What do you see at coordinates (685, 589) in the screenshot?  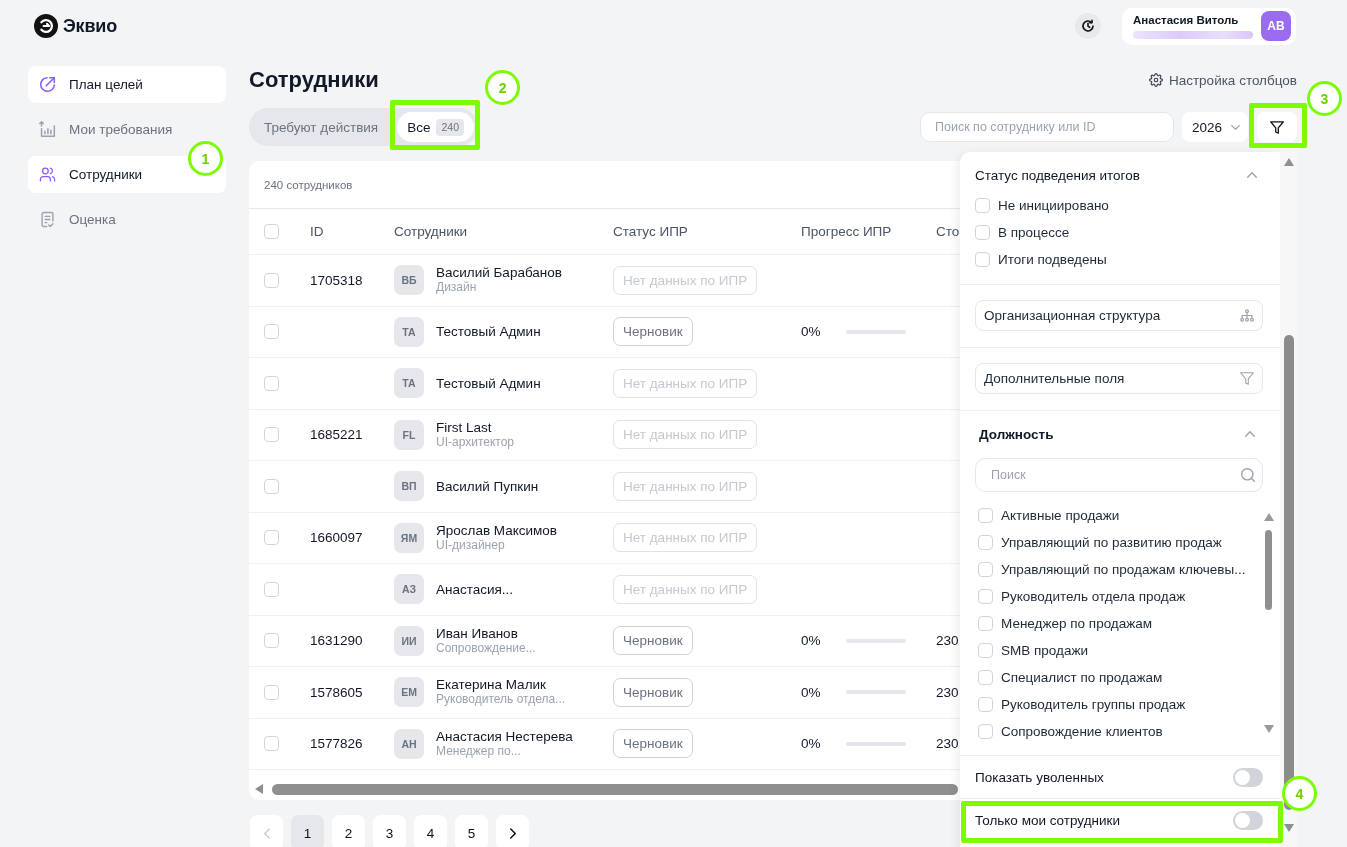 I see `status-tag: Нет данных по ИПР` at bounding box center [685, 589].